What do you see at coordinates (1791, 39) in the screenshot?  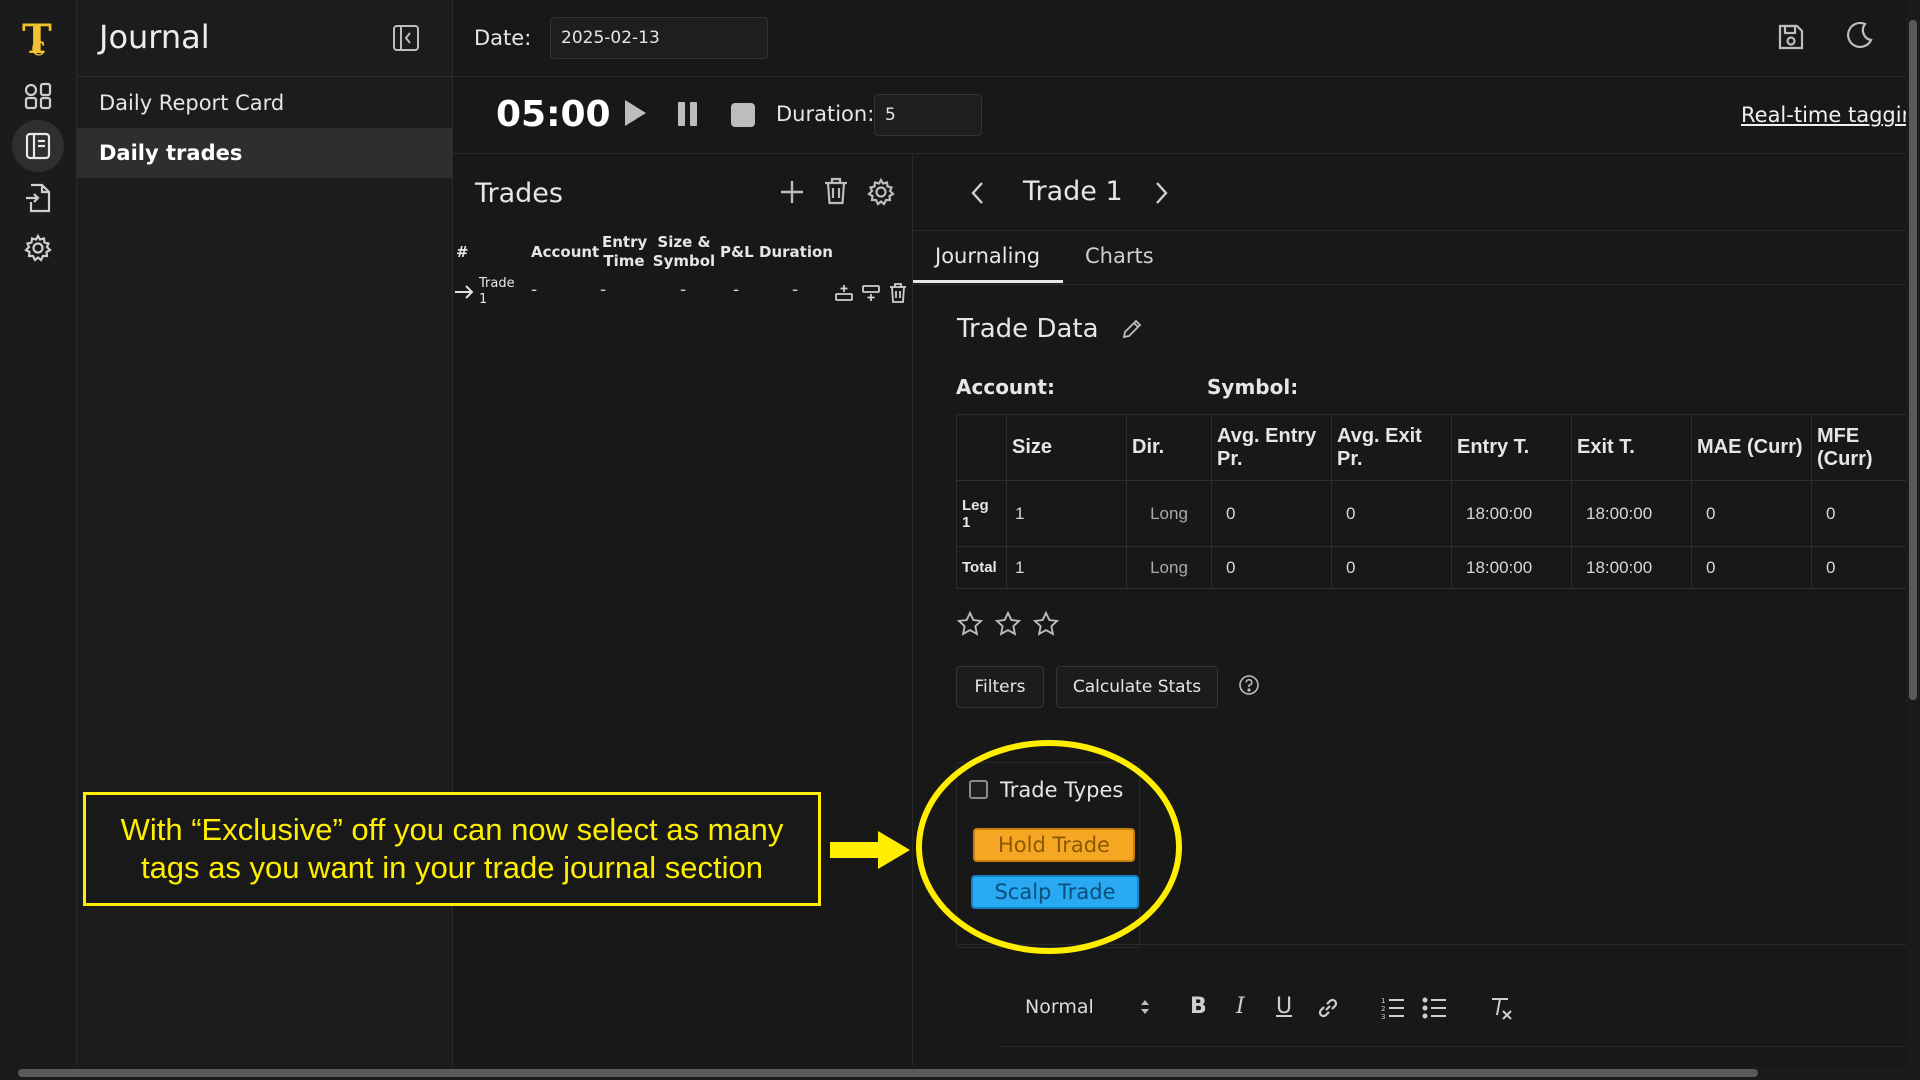 I see `save-icon` at bounding box center [1791, 39].